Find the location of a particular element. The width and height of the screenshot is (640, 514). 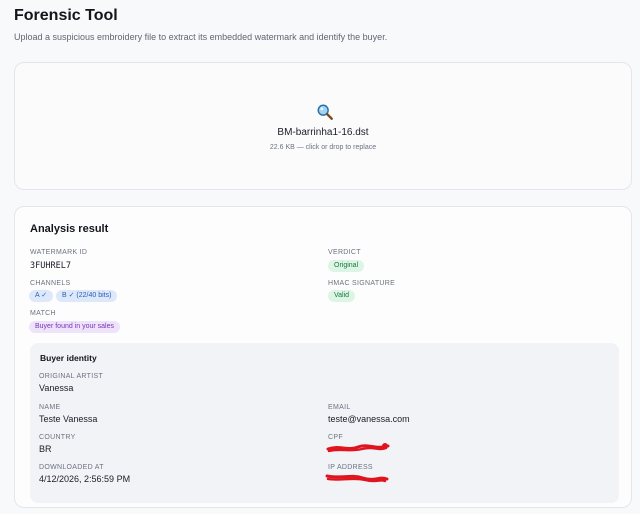

hmac-label: HMAC SIGNATURE is located at coordinates (362, 283).